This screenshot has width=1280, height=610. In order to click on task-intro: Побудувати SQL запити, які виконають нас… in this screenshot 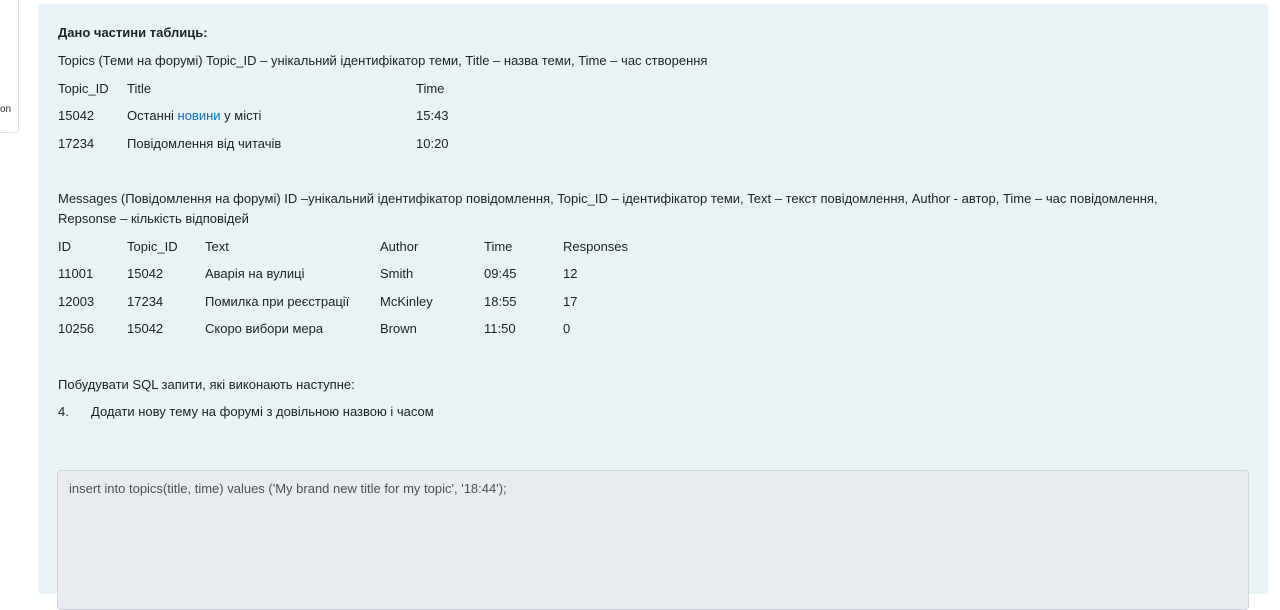, I will do `click(206, 384)`.